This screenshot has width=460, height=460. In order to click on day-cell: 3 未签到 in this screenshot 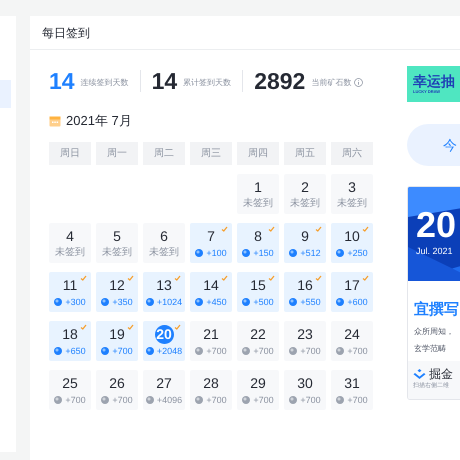, I will do `click(352, 194)`.